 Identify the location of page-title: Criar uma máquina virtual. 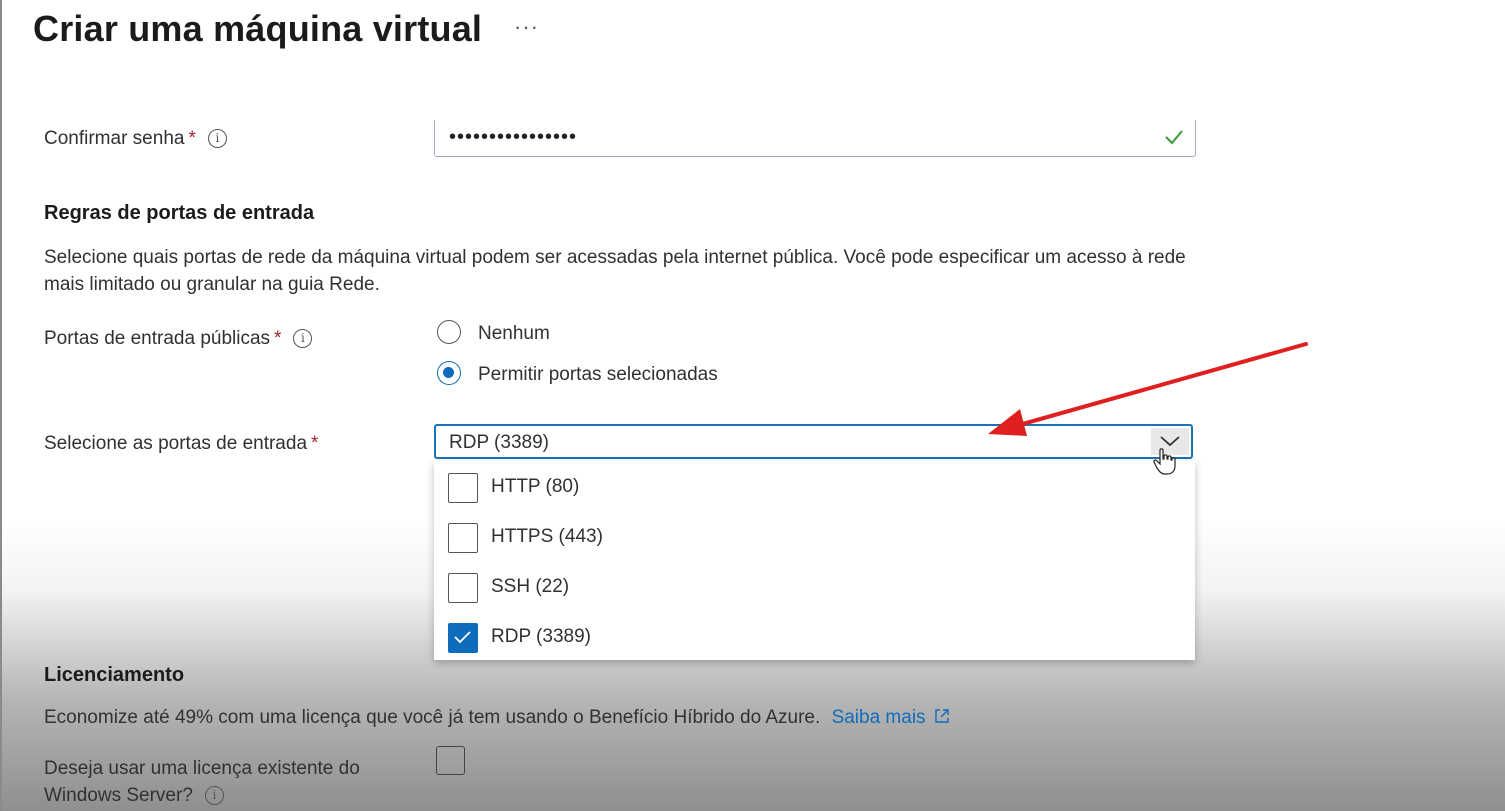
(258, 28).